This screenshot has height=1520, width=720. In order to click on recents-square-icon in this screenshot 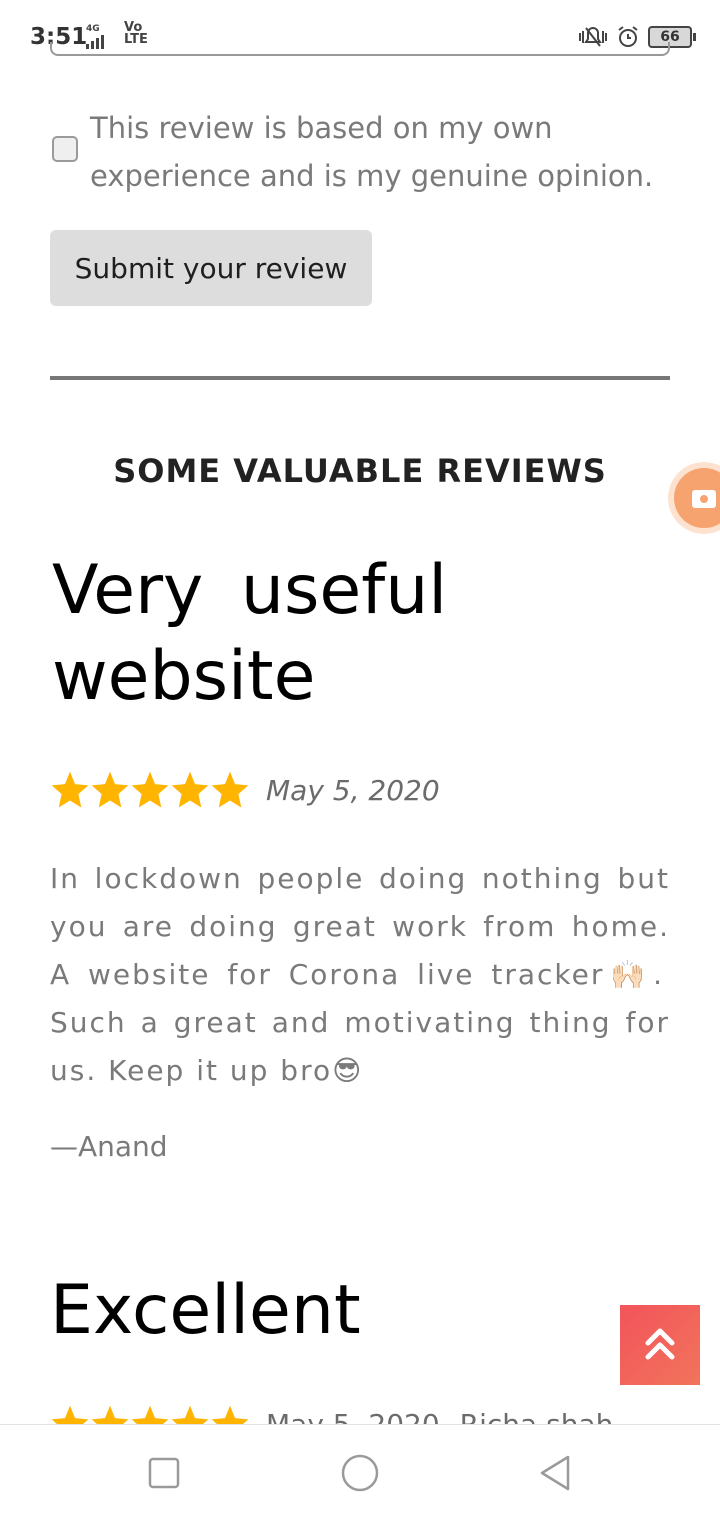, I will do `click(164, 1473)`.